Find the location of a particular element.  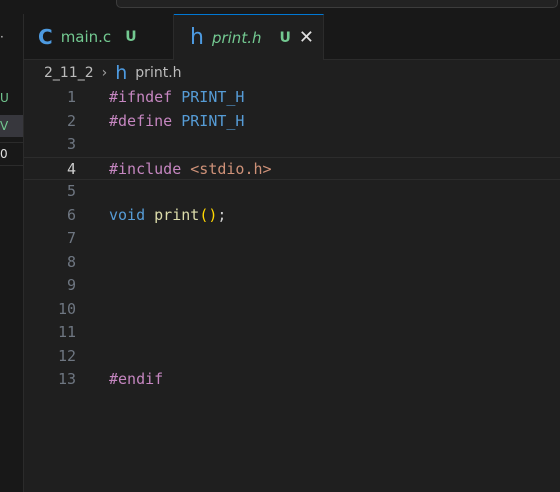

explorer-sidebar: · U V 0 is located at coordinates (12, 253).